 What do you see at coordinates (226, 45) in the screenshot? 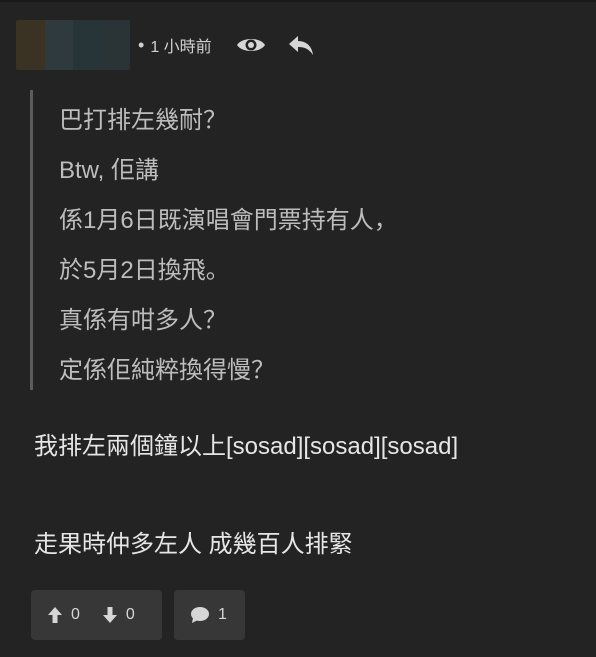
I see `post-meta: • 1 小時前` at bounding box center [226, 45].